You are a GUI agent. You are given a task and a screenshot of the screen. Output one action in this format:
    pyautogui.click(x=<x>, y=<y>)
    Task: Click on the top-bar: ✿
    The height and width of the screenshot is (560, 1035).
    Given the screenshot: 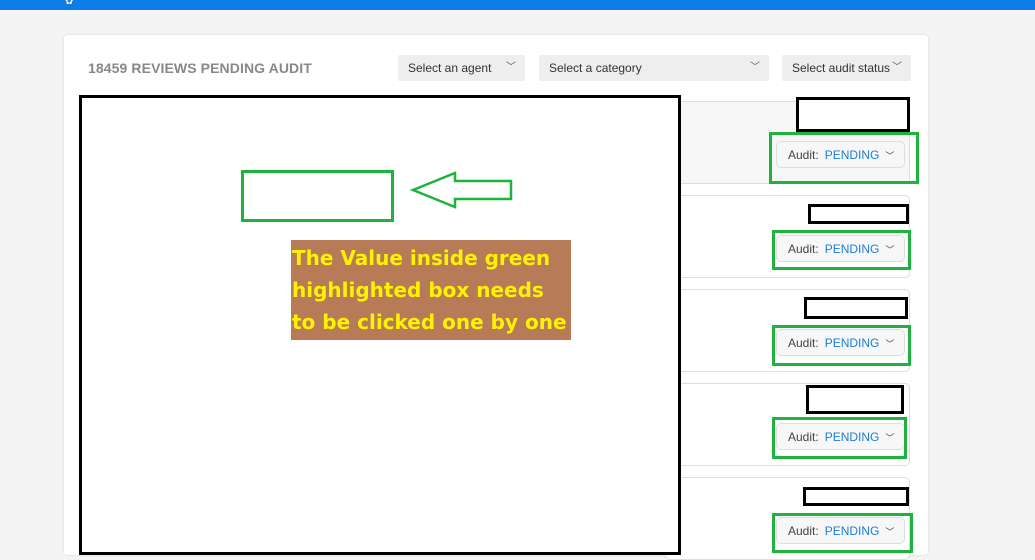 What is the action you would take?
    pyautogui.click(x=517, y=5)
    